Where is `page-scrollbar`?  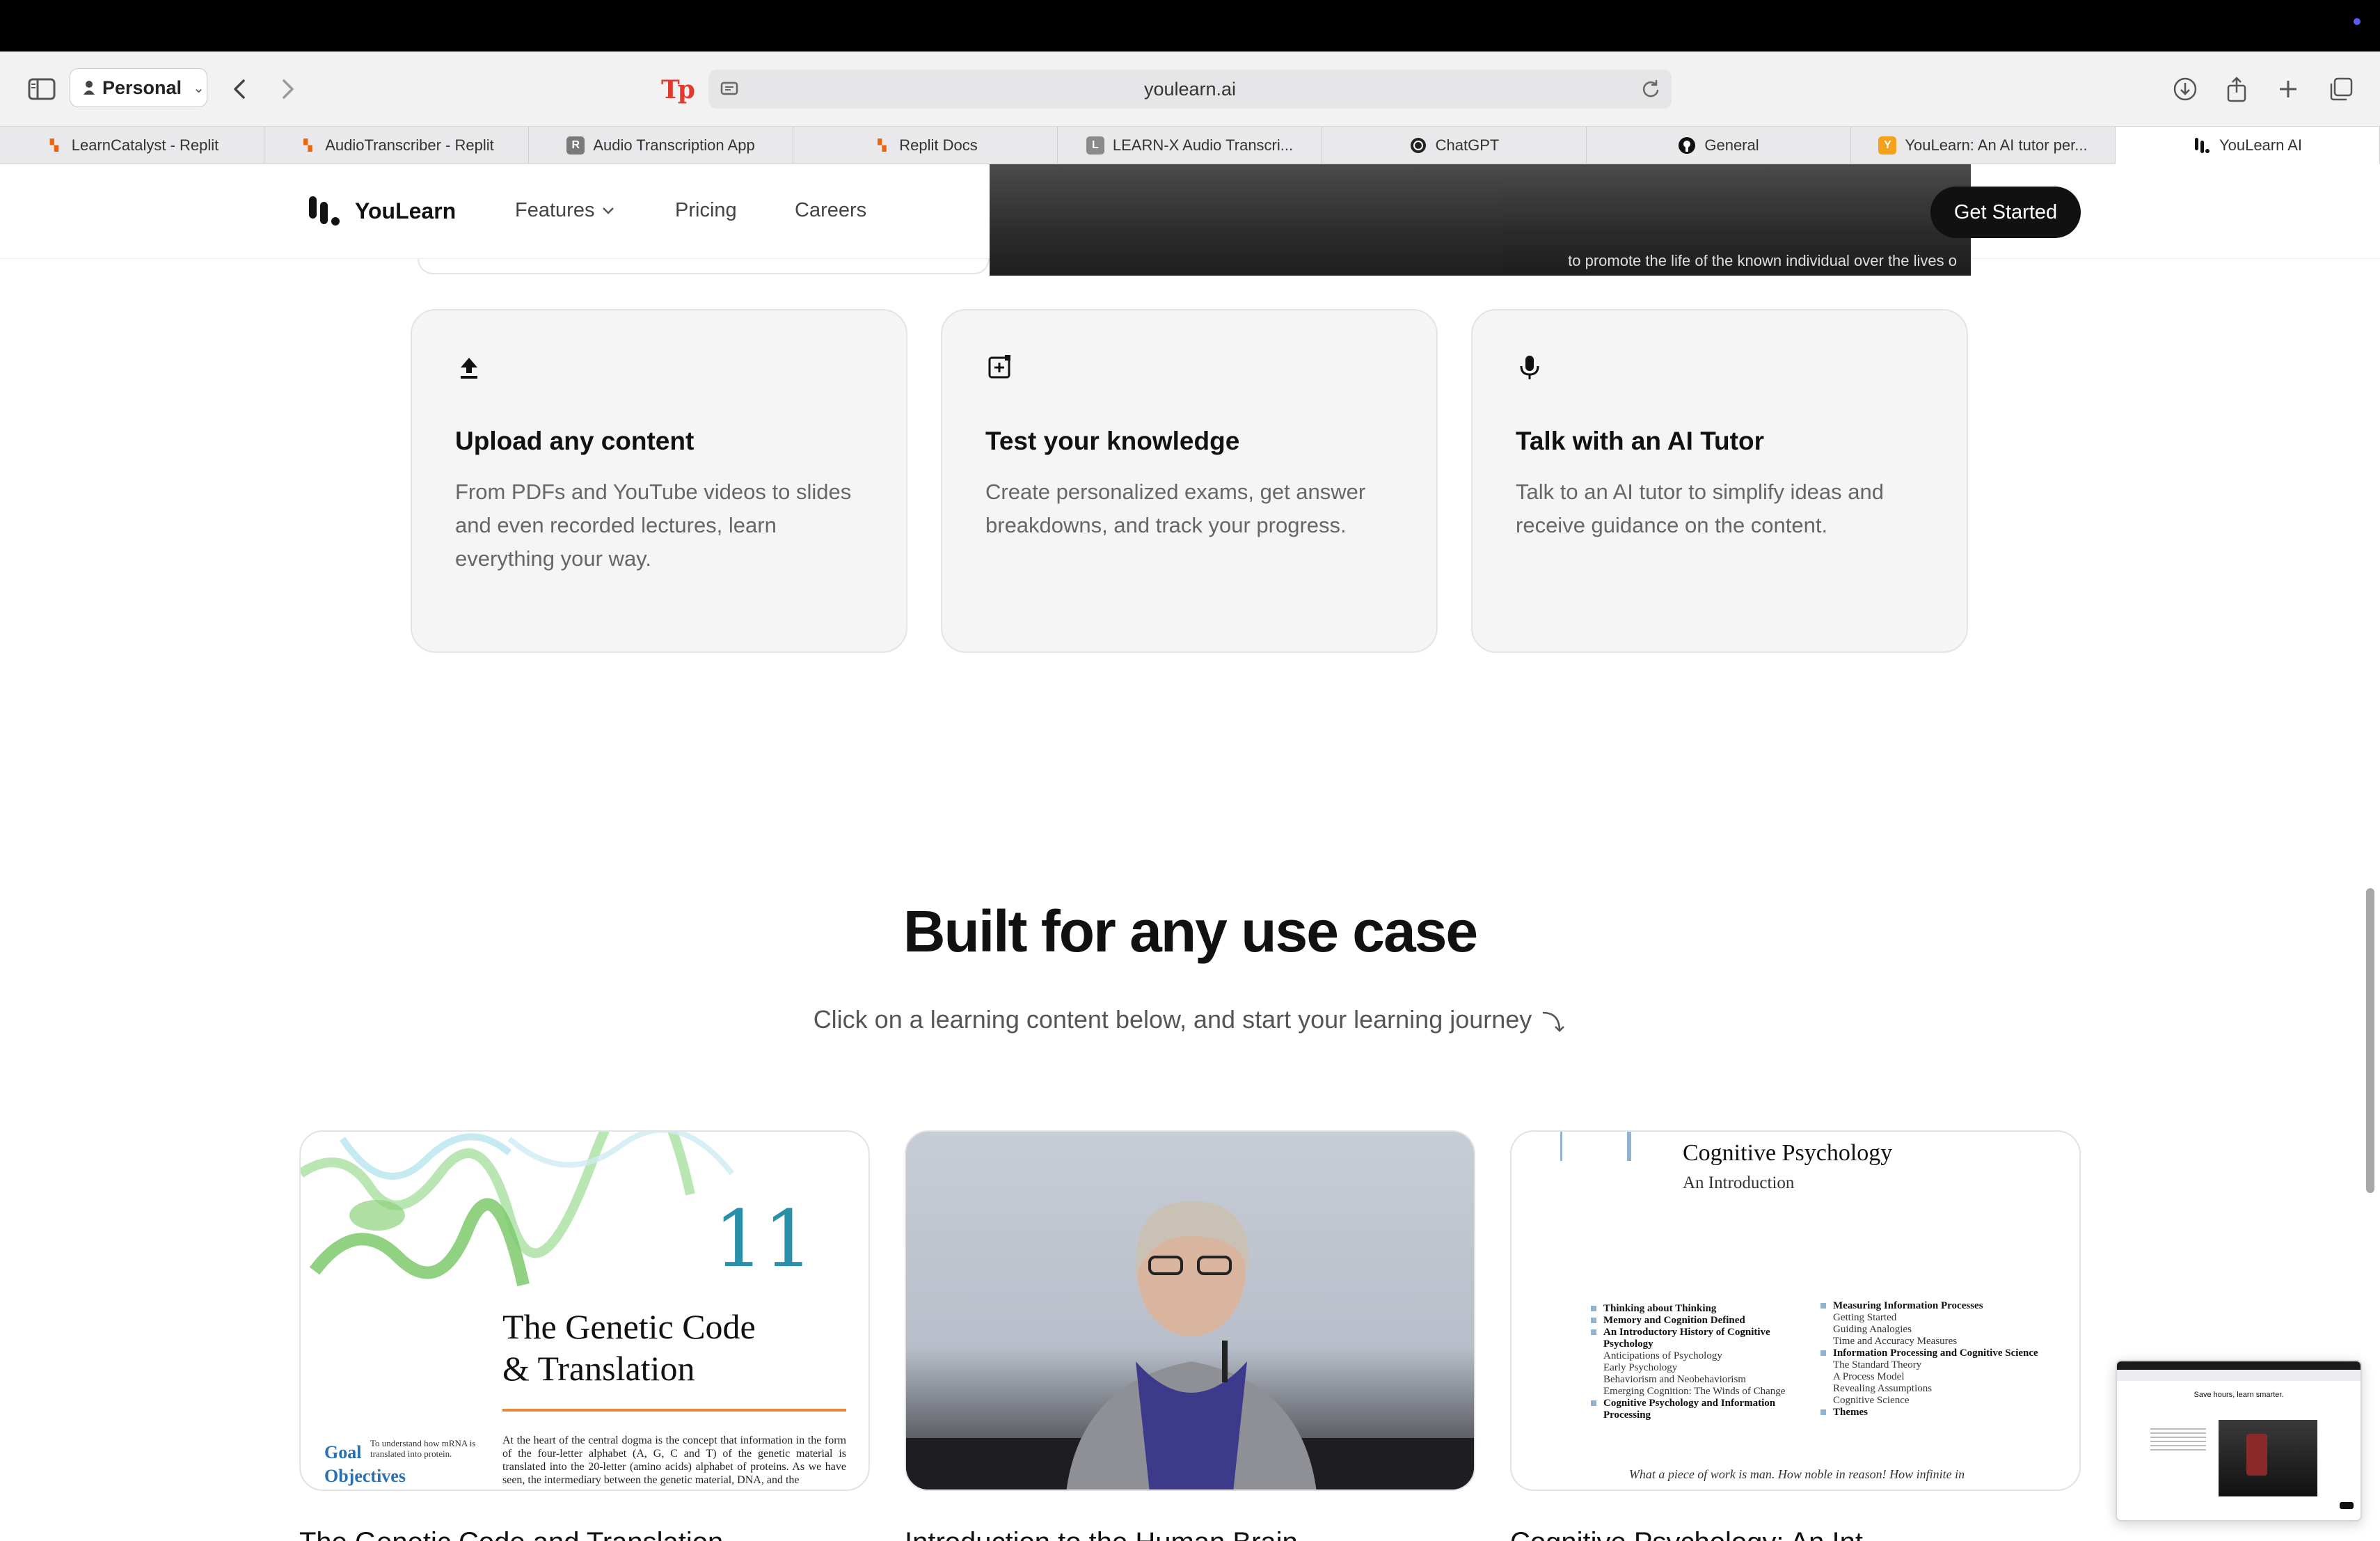 page-scrollbar is located at coordinates (2370, 1040).